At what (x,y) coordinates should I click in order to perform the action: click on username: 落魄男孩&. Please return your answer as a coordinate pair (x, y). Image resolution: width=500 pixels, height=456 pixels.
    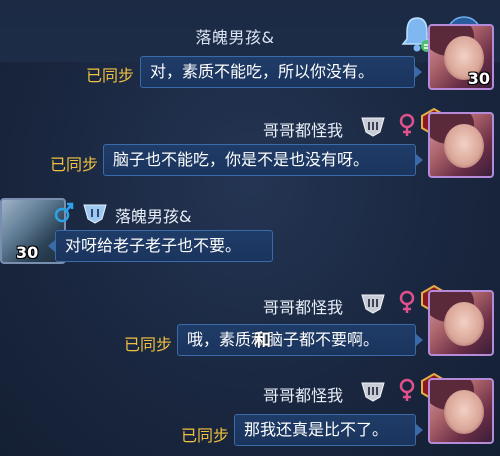
    Looking at the image, I should click on (153, 215).